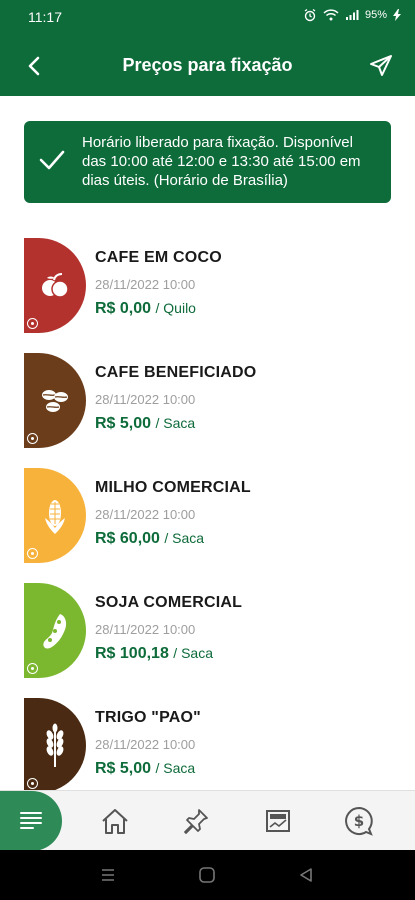 This screenshot has width=415, height=900. Describe the element at coordinates (169, 602) in the screenshot. I see `item-name: SOJA COMERCIAL` at that location.